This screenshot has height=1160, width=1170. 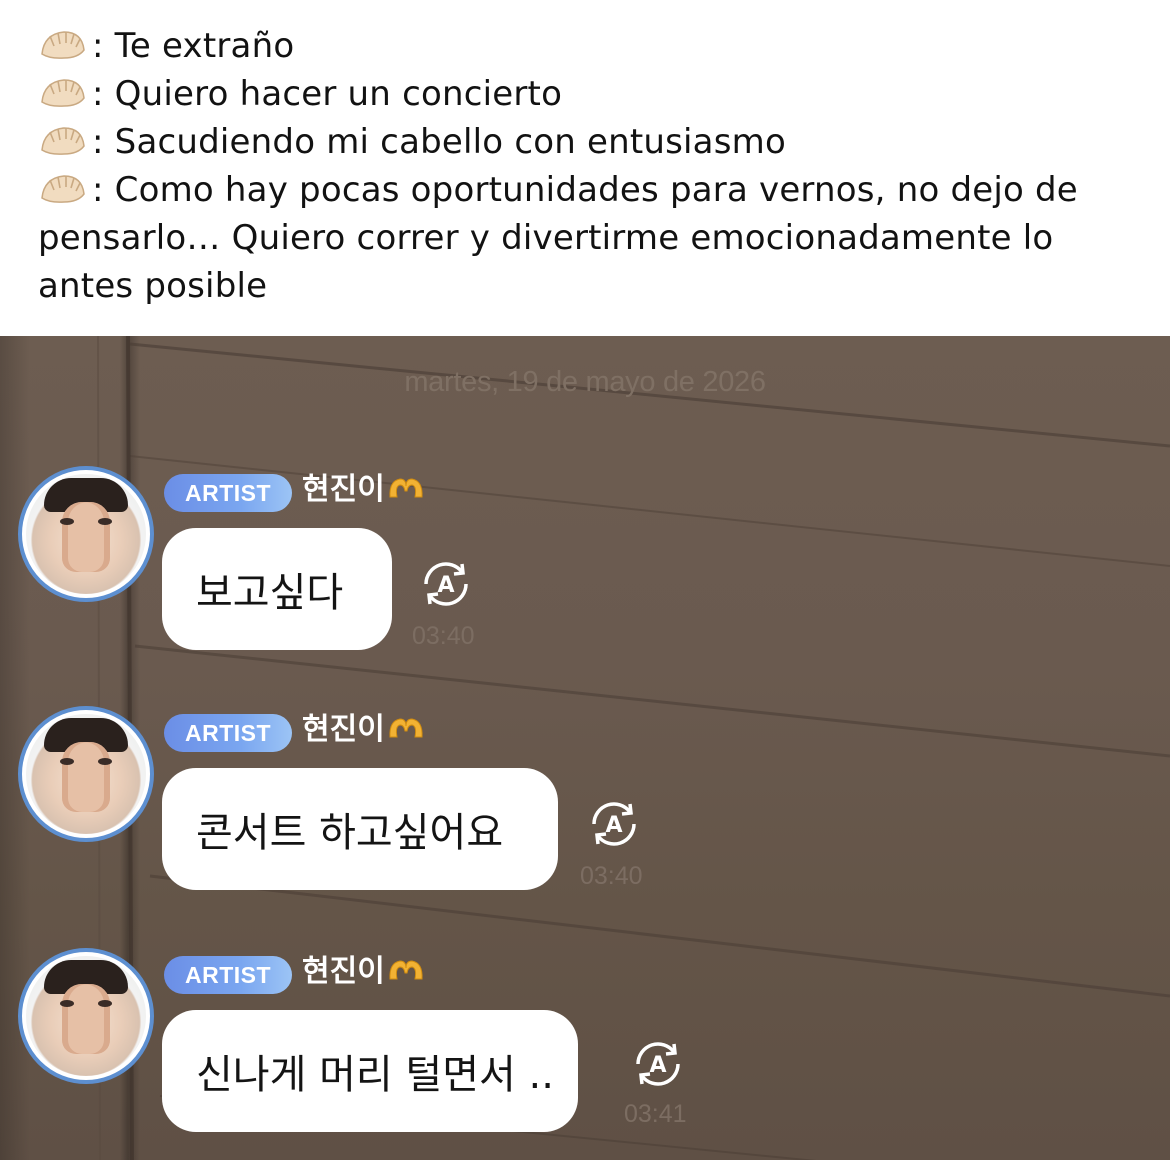 What do you see at coordinates (360, 829) in the screenshot?
I see `message-bubble: 콘서트 하고싶어요` at bounding box center [360, 829].